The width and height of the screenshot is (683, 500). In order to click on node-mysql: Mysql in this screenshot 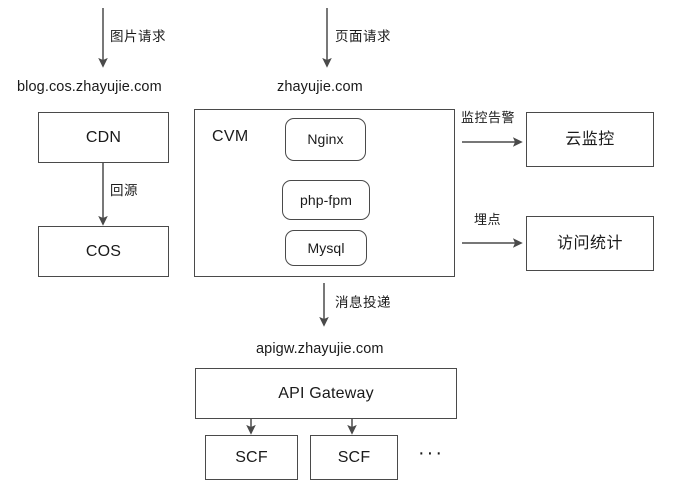, I will do `click(326, 248)`.